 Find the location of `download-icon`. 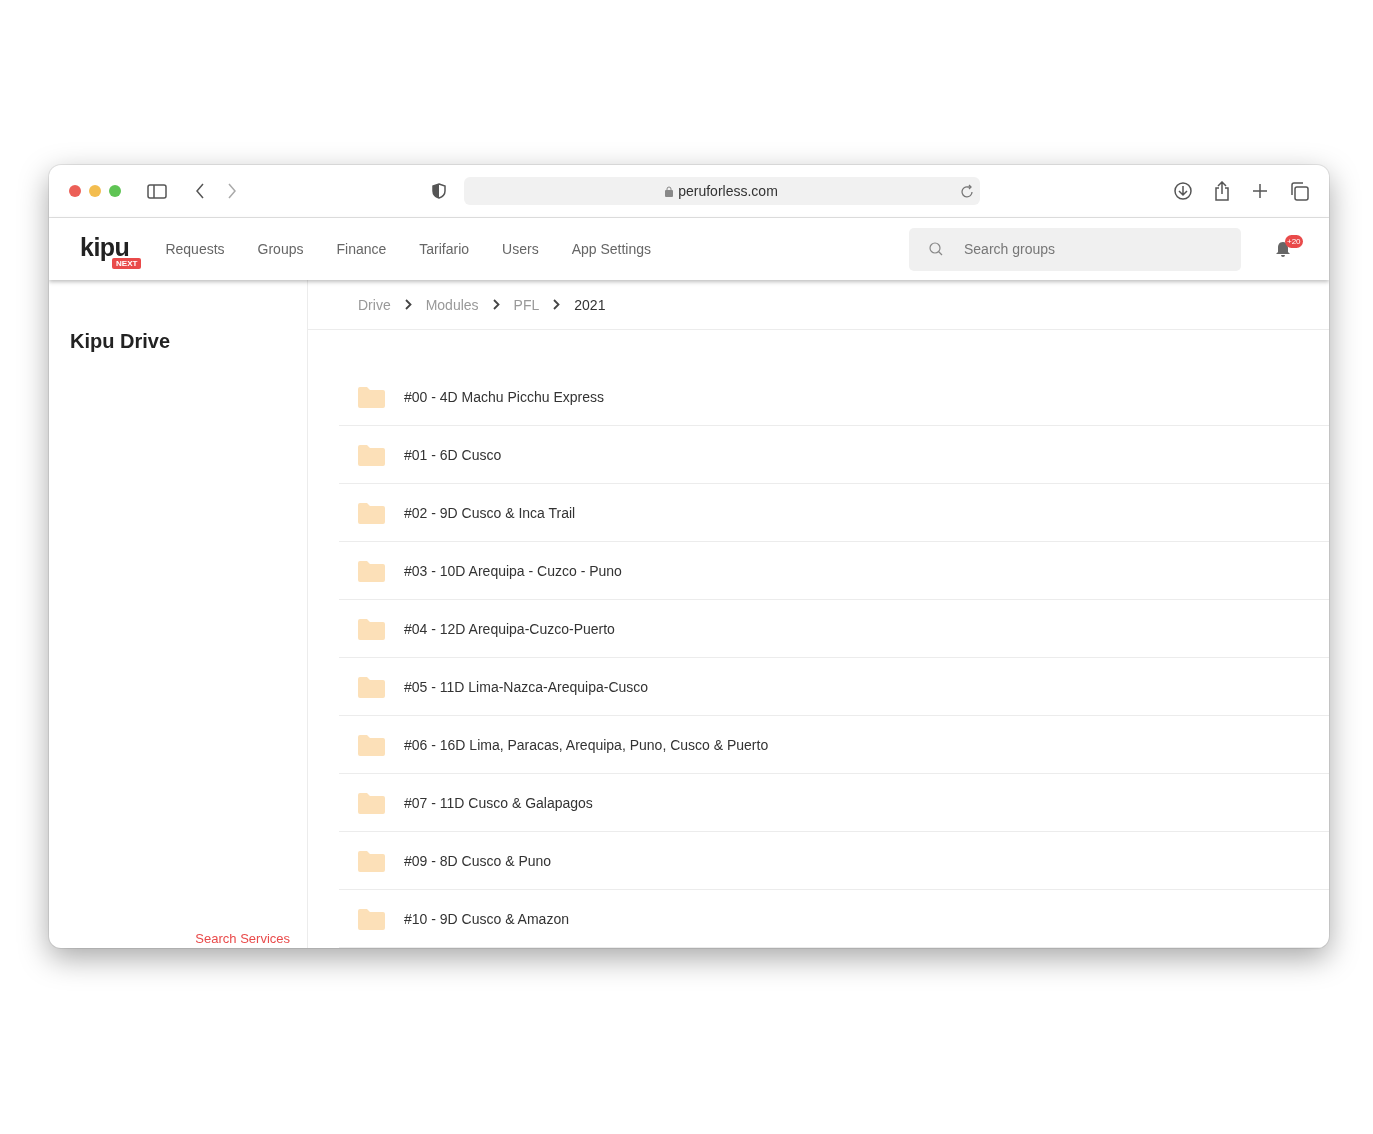

download-icon is located at coordinates (1183, 191).